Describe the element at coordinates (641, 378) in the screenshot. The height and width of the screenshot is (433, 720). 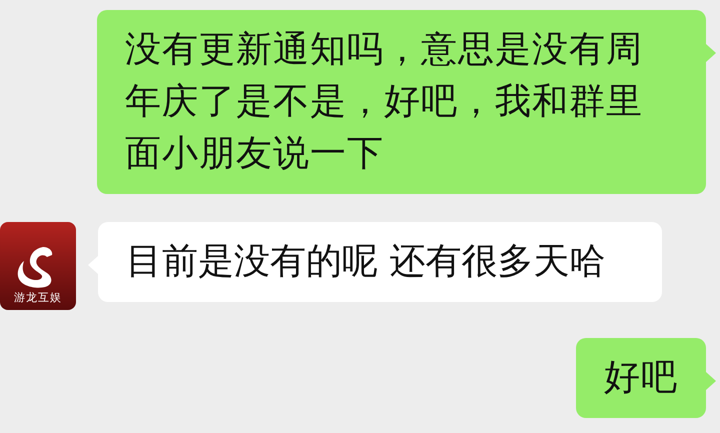
I see `message-bubble: 好吧` at that location.